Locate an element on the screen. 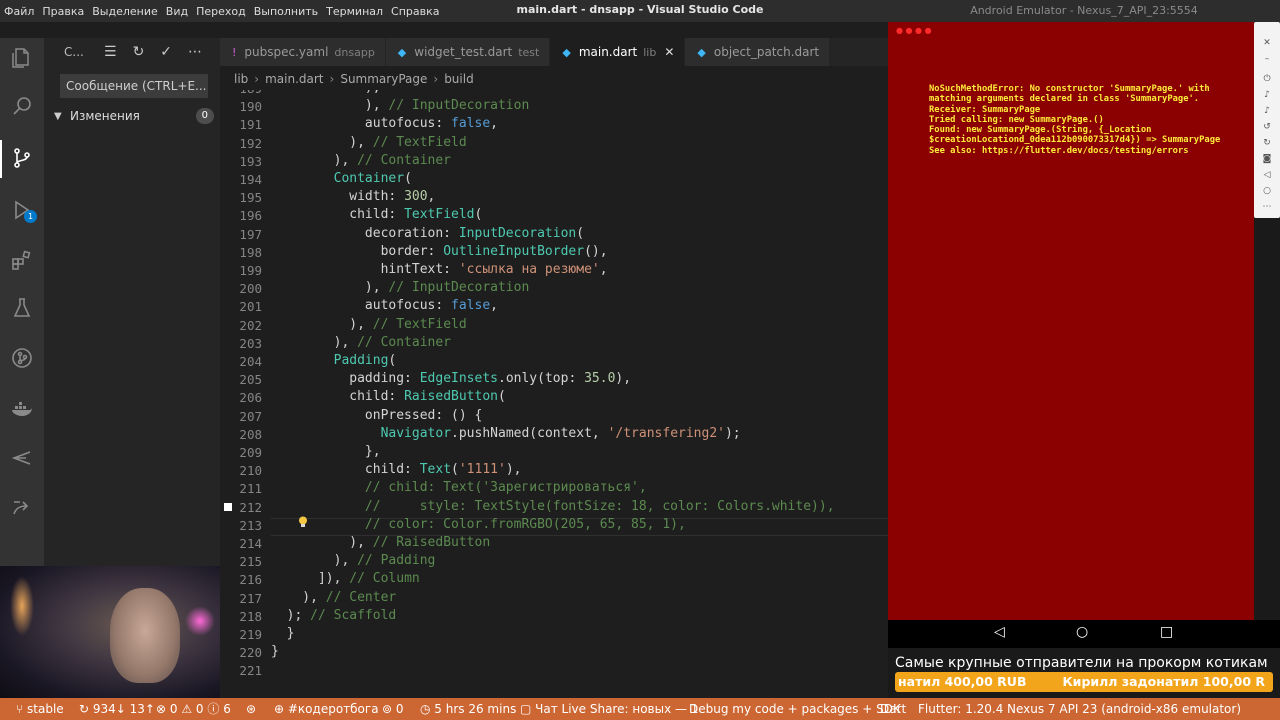  live-share-chat: ▢ Чат Live Share: новых — 1 is located at coordinates (609, 709).